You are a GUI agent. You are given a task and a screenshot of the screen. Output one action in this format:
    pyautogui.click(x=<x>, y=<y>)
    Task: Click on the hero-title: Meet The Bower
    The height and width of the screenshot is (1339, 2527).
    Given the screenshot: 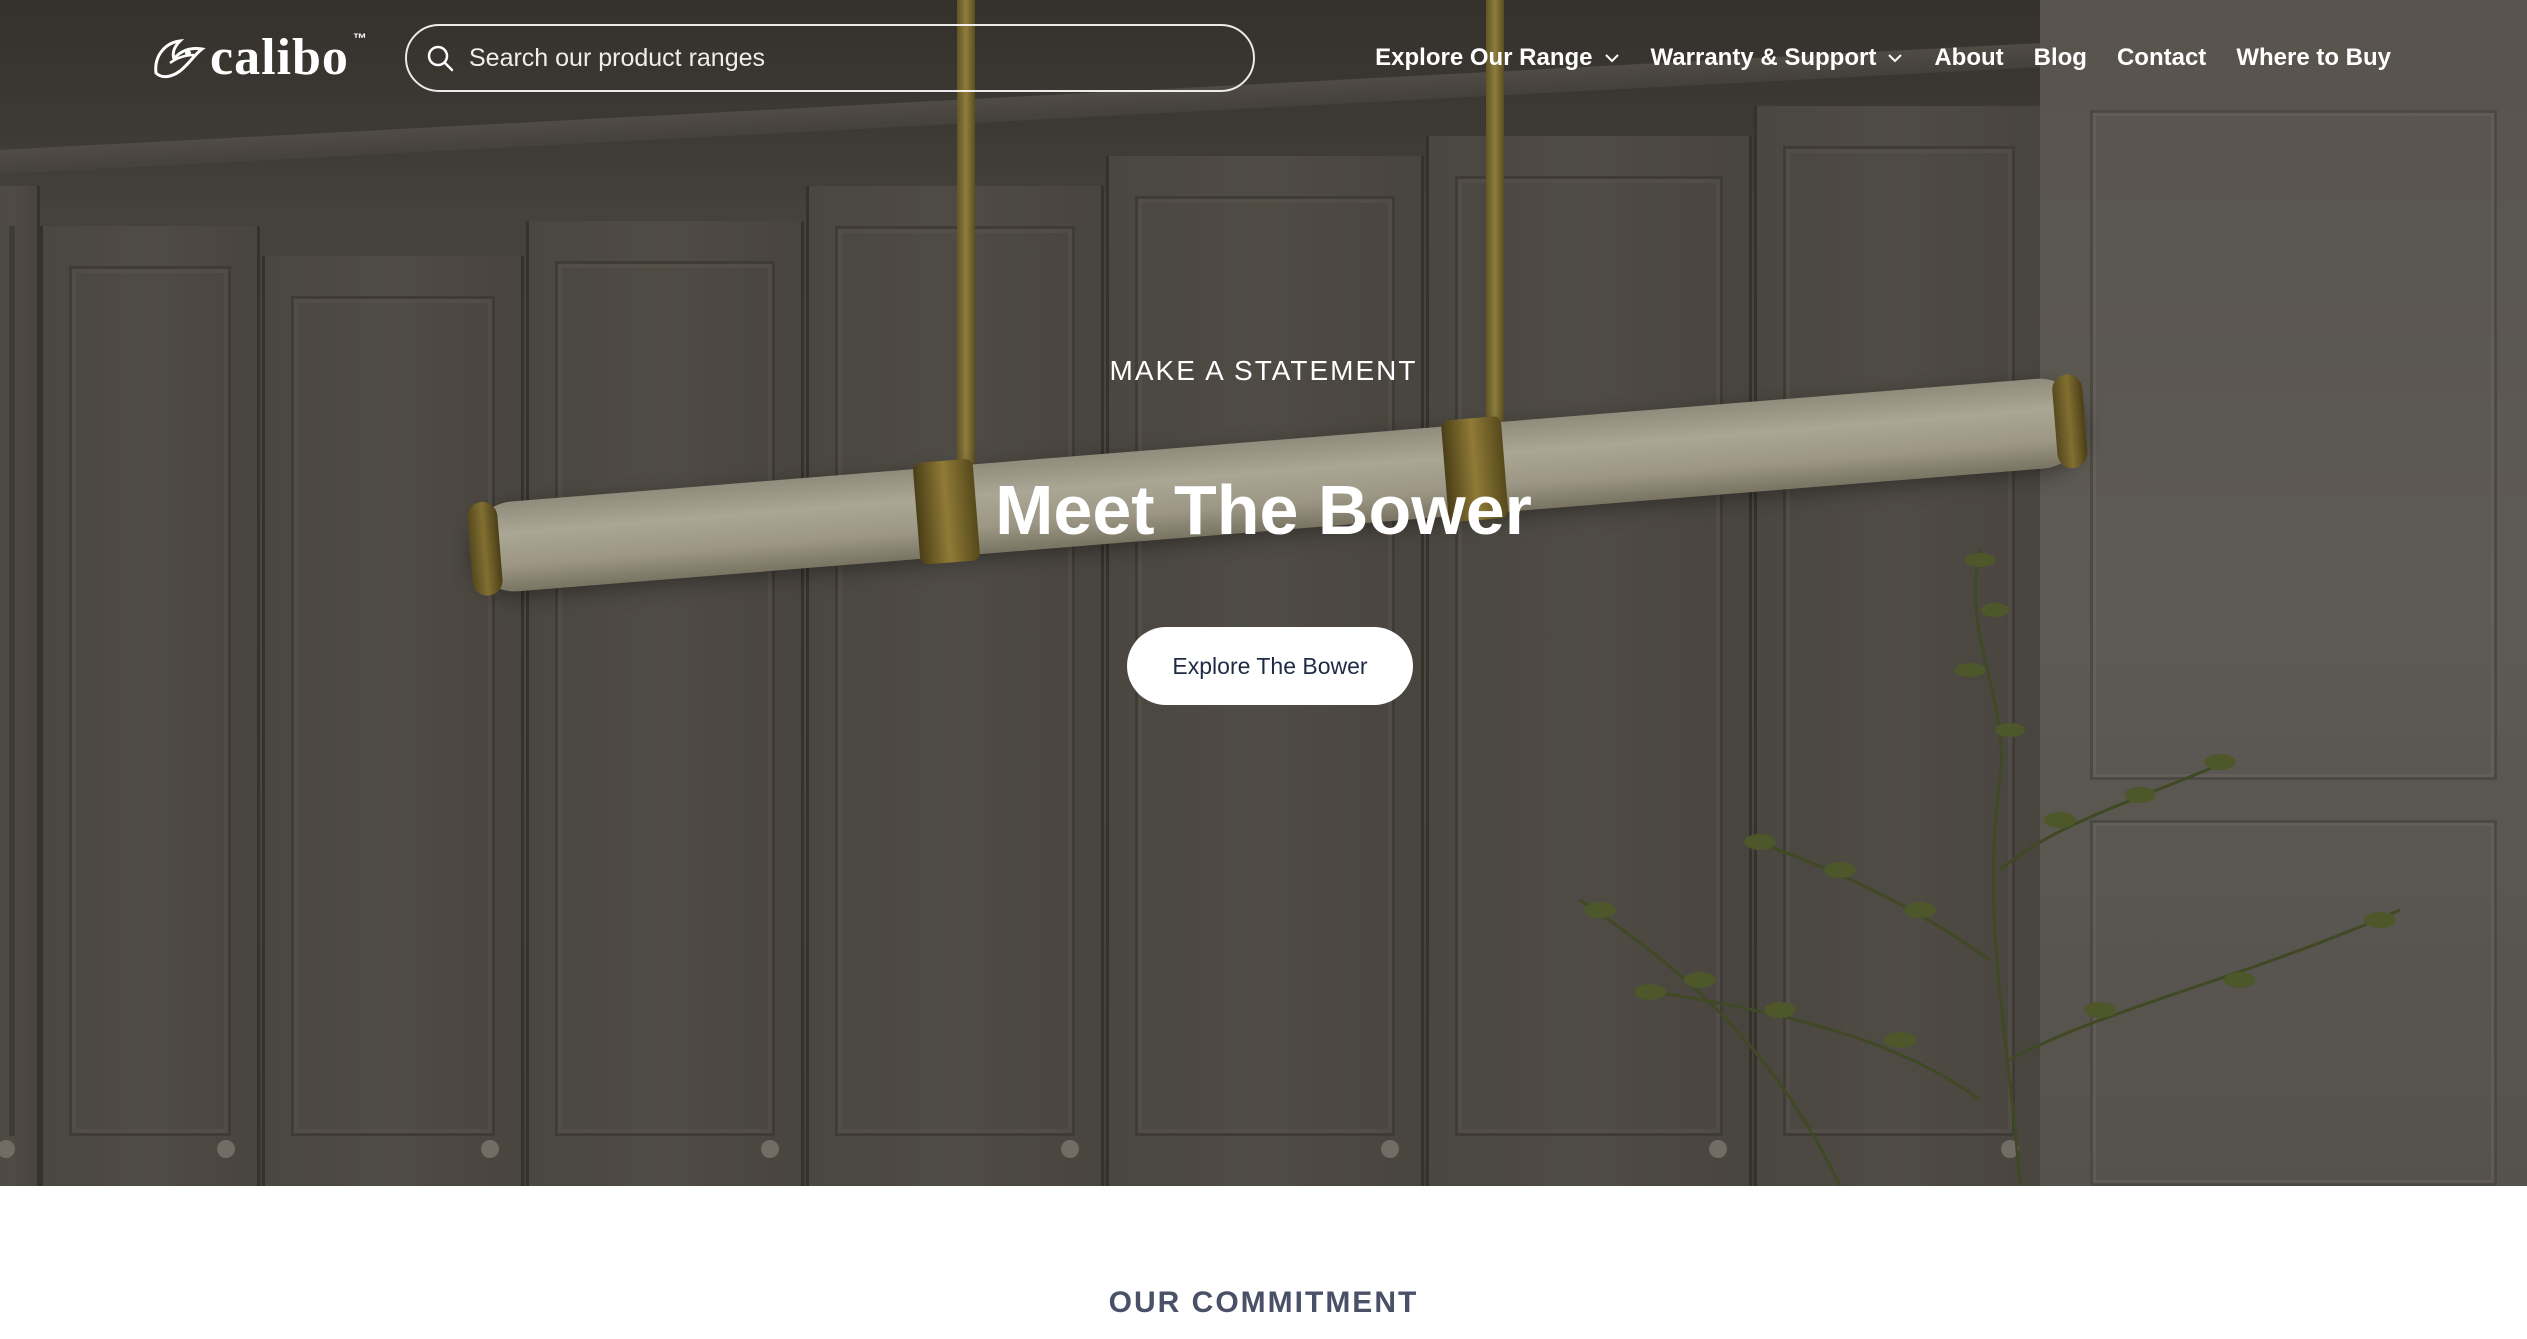 What is the action you would take?
    pyautogui.click(x=1263, y=510)
    